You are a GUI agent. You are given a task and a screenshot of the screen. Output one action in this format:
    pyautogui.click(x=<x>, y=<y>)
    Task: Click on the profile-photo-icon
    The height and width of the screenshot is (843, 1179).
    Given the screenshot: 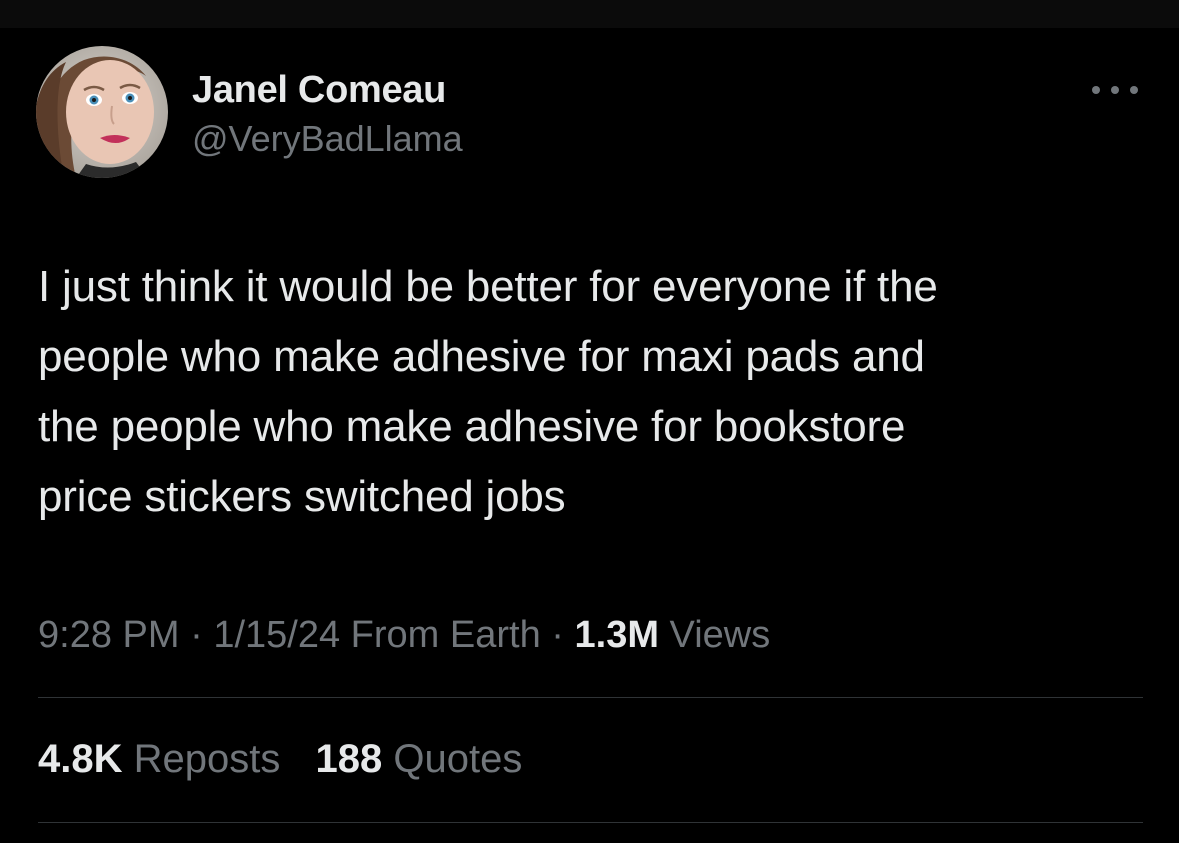 What is the action you would take?
    pyautogui.click(x=102, y=112)
    